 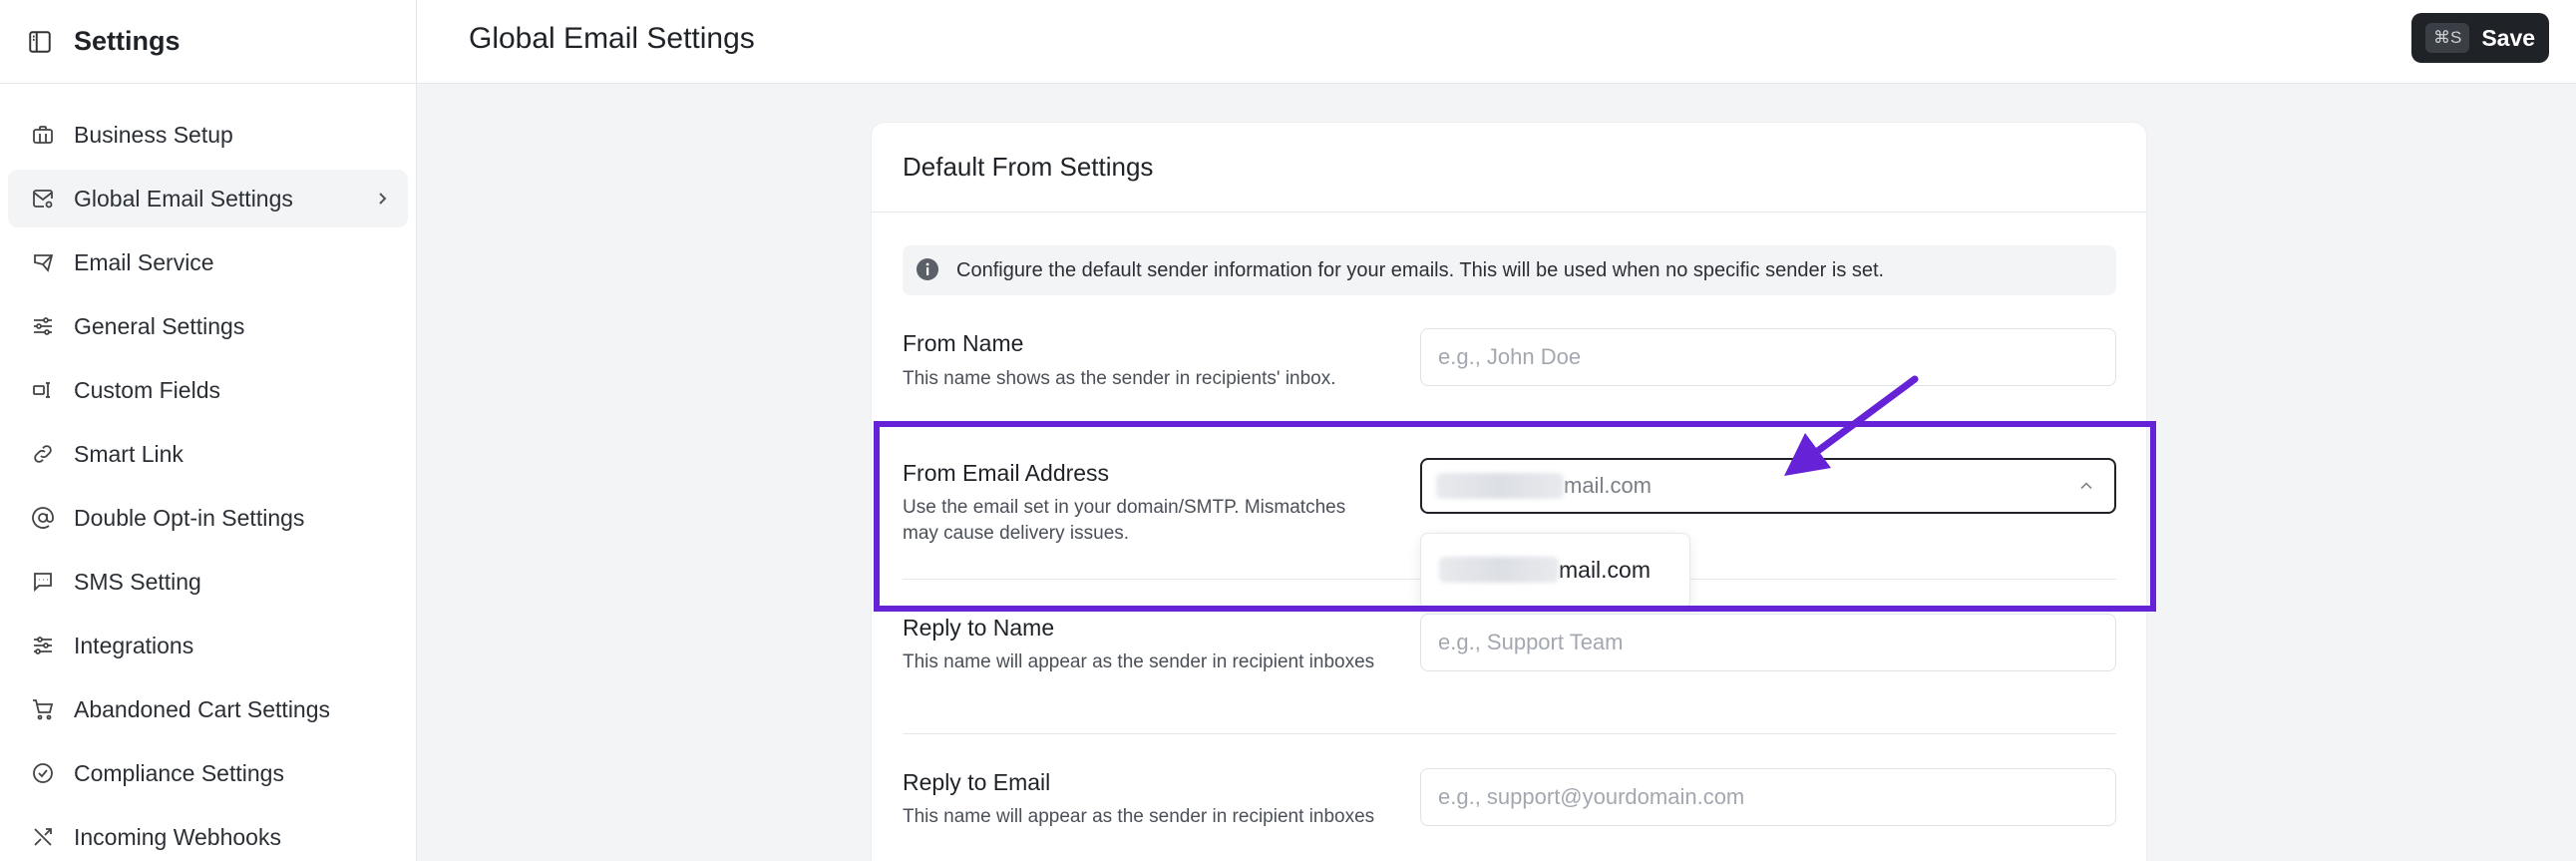 What do you see at coordinates (1509, 168) in the screenshot?
I see `card-header: Default From Settings` at bounding box center [1509, 168].